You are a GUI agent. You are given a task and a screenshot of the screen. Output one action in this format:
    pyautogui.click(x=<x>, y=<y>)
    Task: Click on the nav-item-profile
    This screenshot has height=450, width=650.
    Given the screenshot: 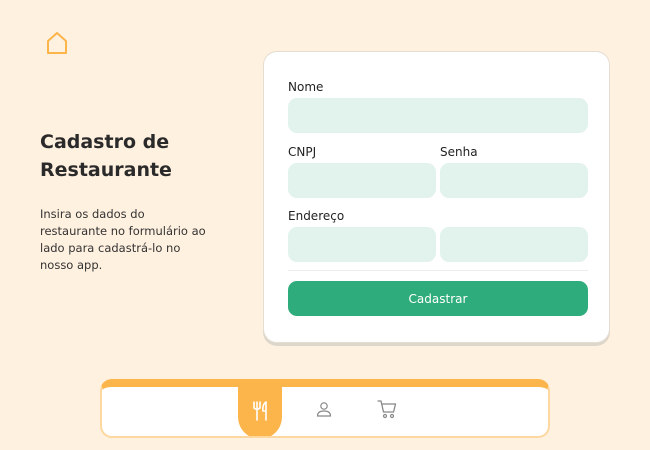 What is the action you would take?
    pyautogui.click(x=324, y=411)
    